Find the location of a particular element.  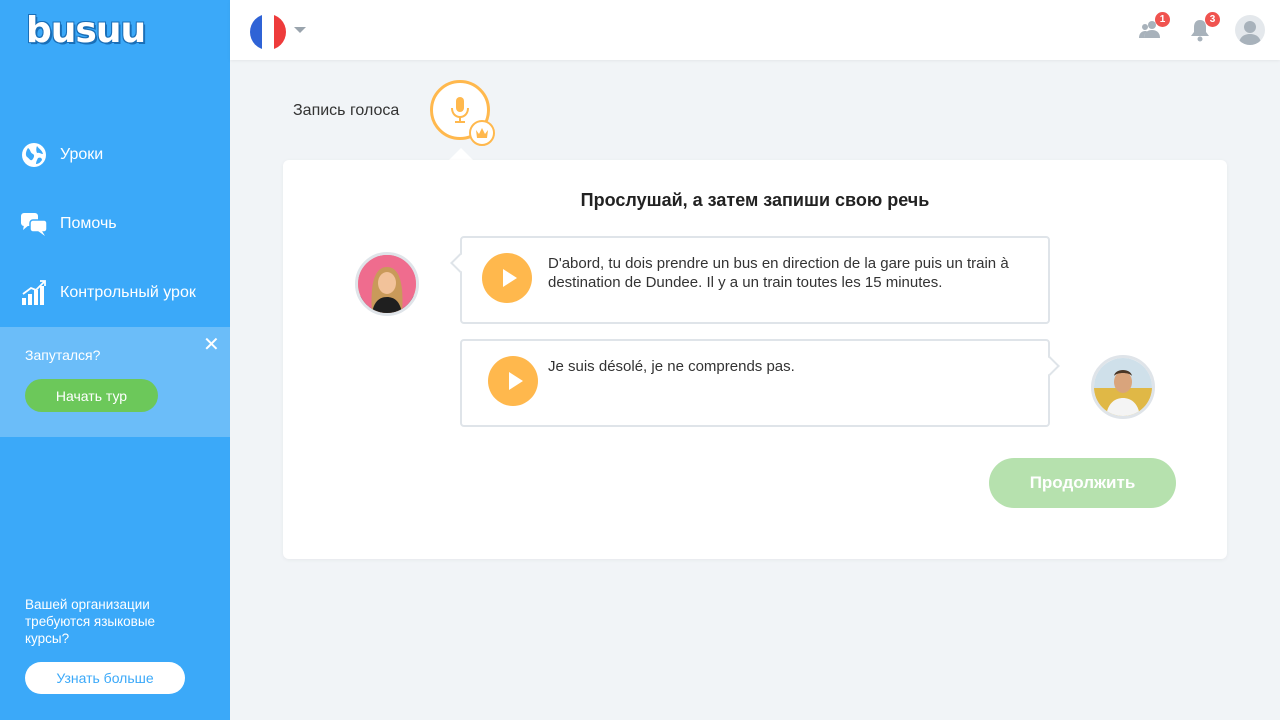

sidebar-item-placement-test: Контрольный урок is located at coordinates (108, 293).